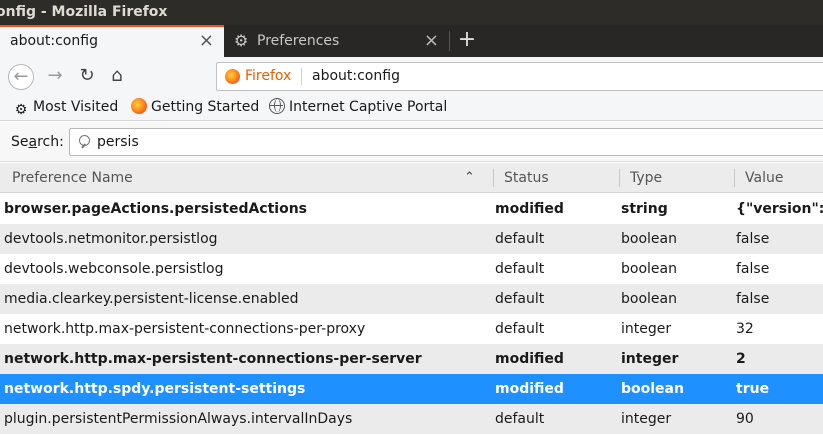  I want to click on window-titlebar: onfig - Mozilla Firefox, so click(411, 12).